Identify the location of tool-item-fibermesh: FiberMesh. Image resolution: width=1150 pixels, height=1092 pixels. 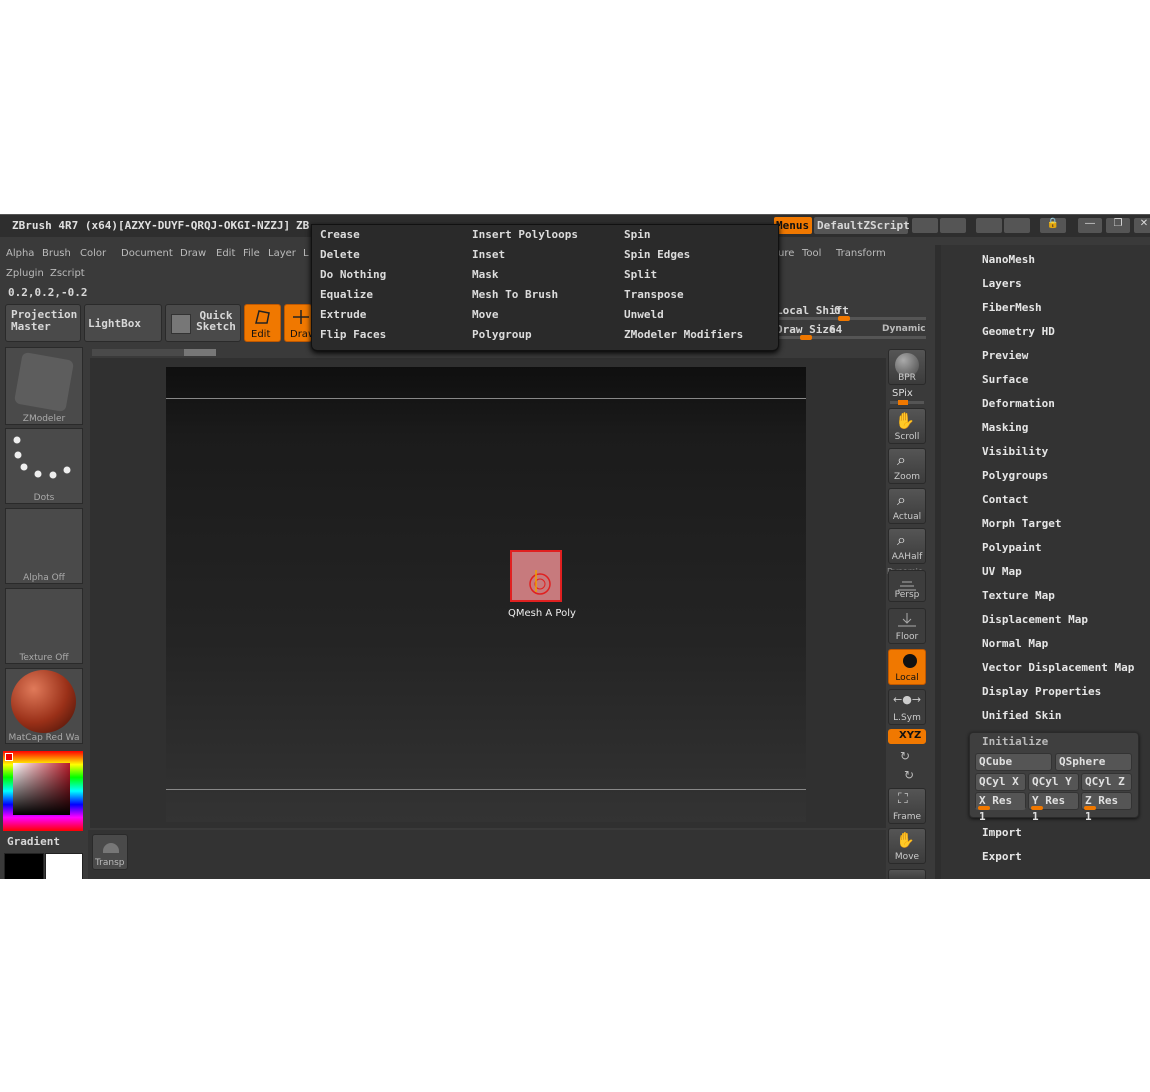
(1012, 307).